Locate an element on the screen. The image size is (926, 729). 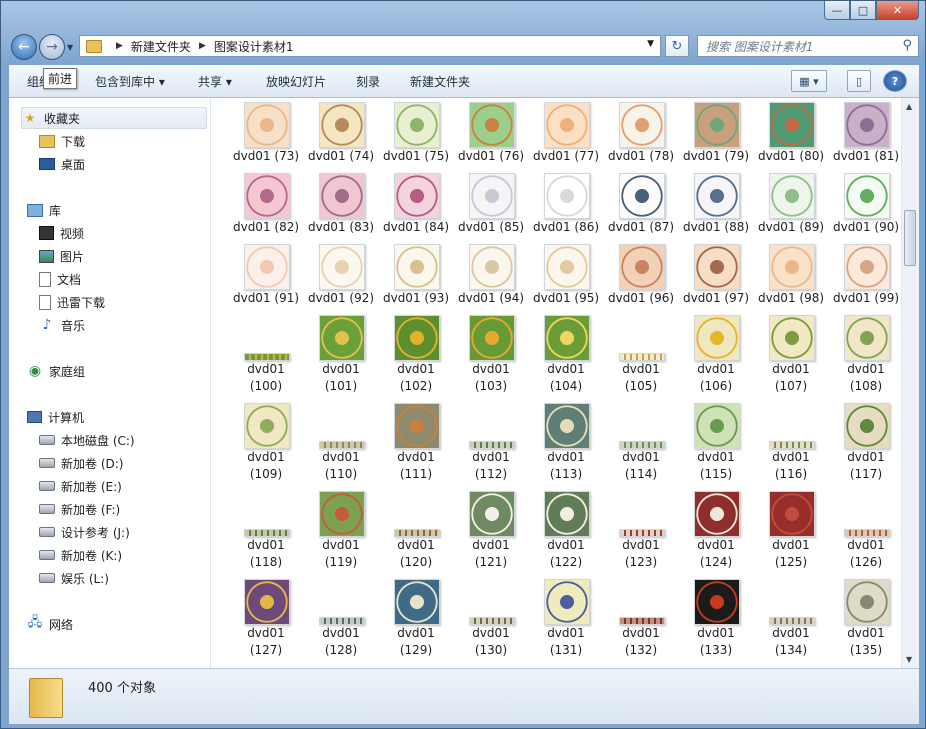
sidebar-libraries: 库 is located at coordinates (44, 210).